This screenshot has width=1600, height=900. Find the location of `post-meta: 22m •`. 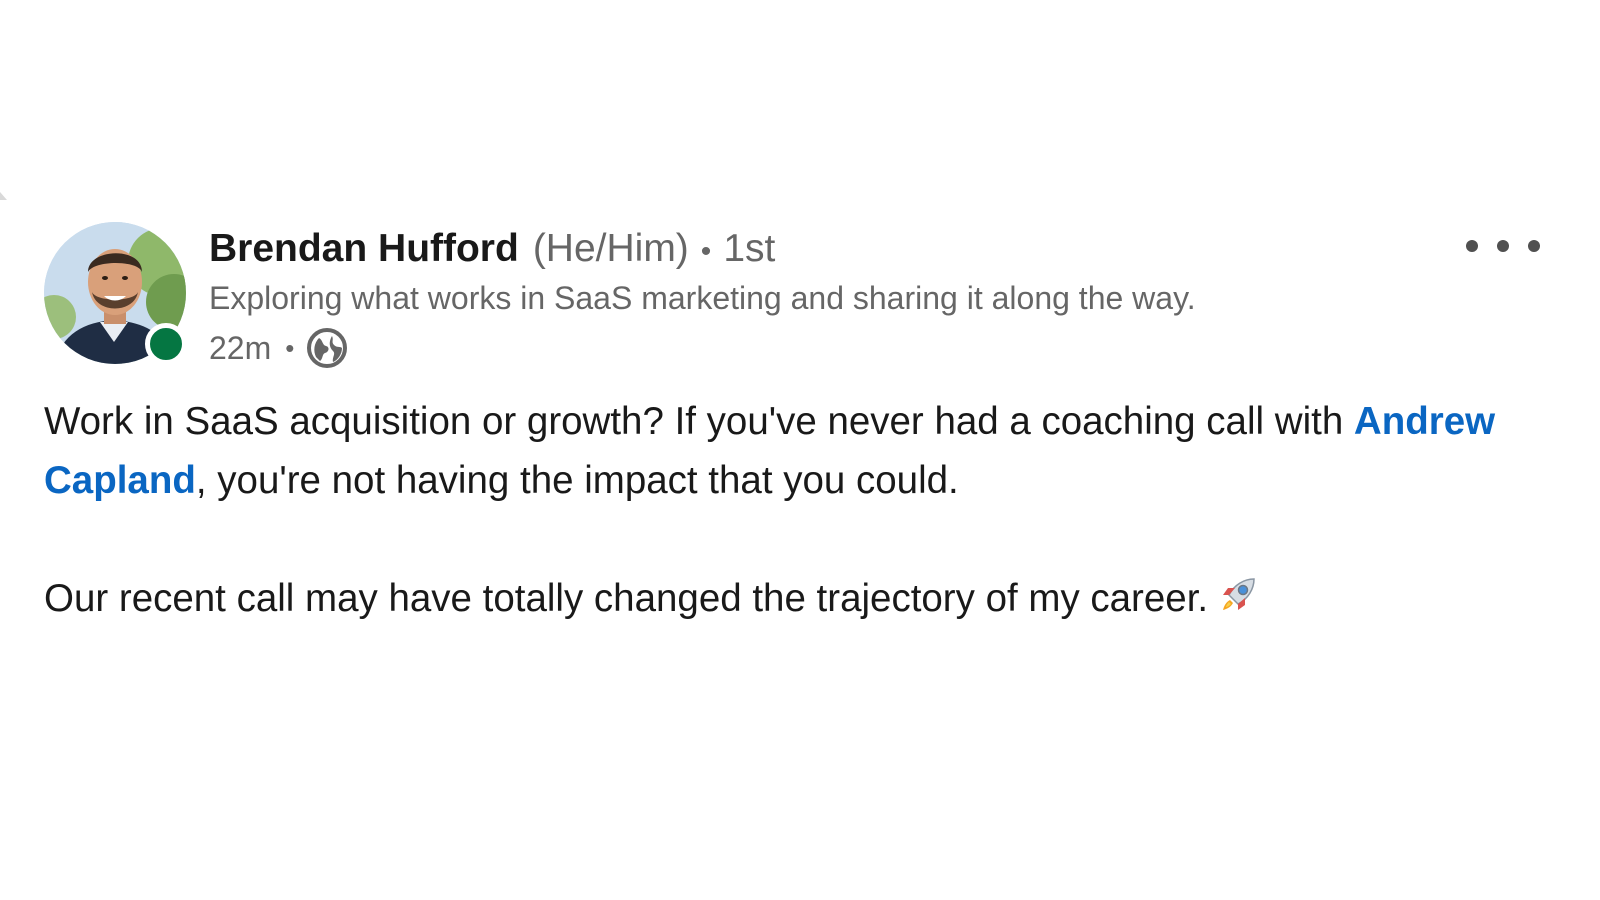

post-meta: 22m • is located at coordinates (278, 348).